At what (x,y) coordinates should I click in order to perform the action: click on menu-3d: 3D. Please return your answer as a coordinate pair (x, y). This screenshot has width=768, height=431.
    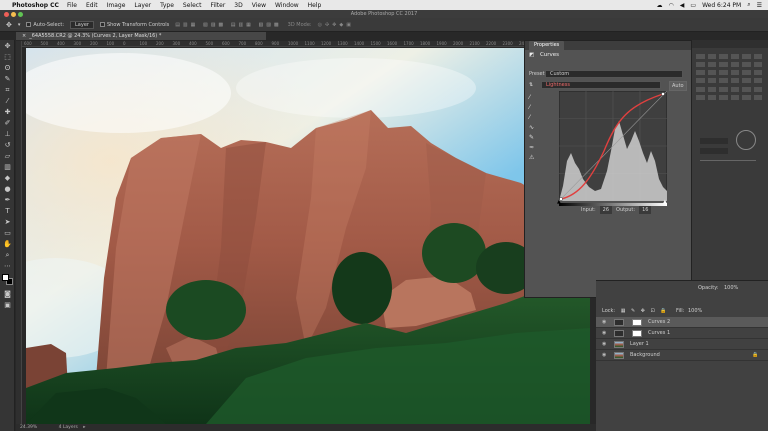
    Looking at the image, I should click on (238, 5).